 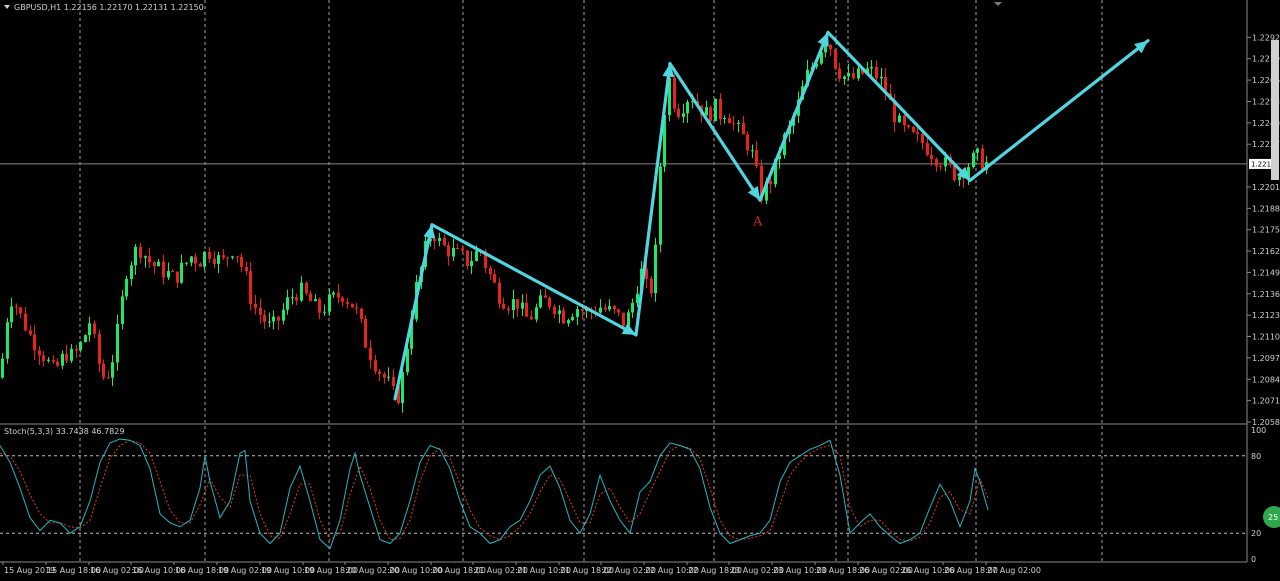 I want to click on price-tick-label: 1.21620, so click(x=1266, y=251).